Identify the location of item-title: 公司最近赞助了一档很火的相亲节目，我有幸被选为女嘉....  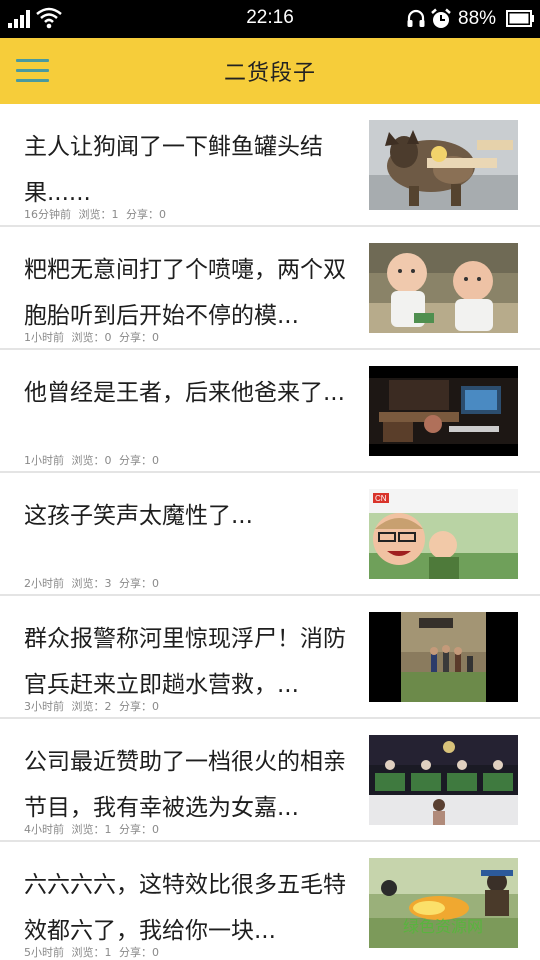
(194, 785).